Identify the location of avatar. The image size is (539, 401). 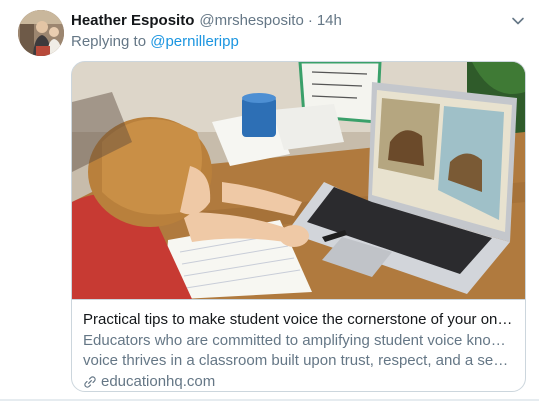
(41, 33).